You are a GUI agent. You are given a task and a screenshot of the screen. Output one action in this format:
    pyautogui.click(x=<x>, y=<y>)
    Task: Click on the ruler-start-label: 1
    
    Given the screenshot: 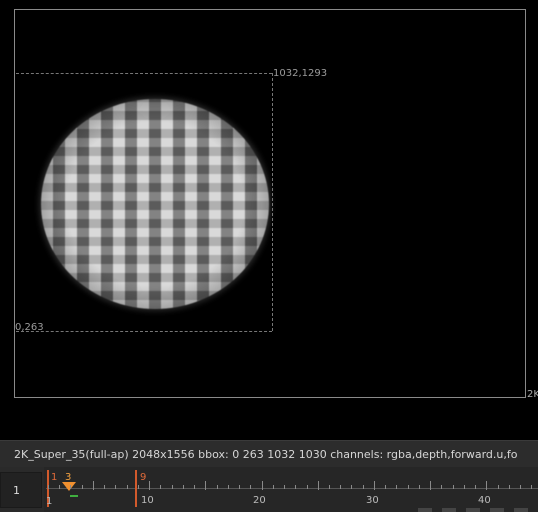 What is the action you would take?
    pyautogui.click(x=49, y=501)
    